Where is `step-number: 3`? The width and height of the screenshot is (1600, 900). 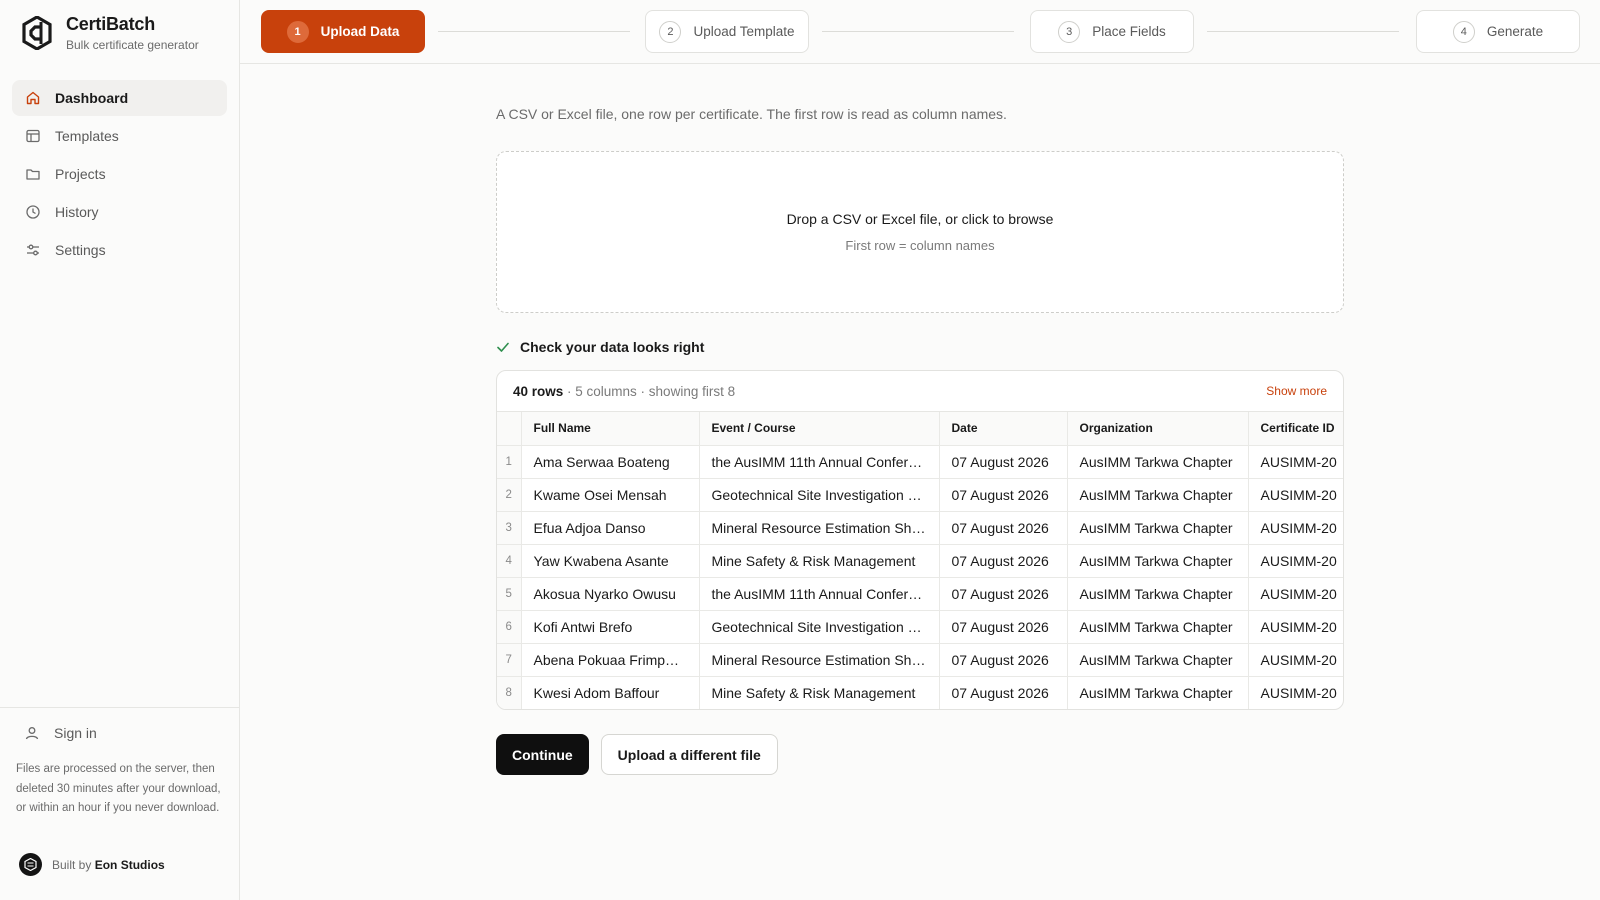 step-number: 3 is located at coordinates (1069, 31).